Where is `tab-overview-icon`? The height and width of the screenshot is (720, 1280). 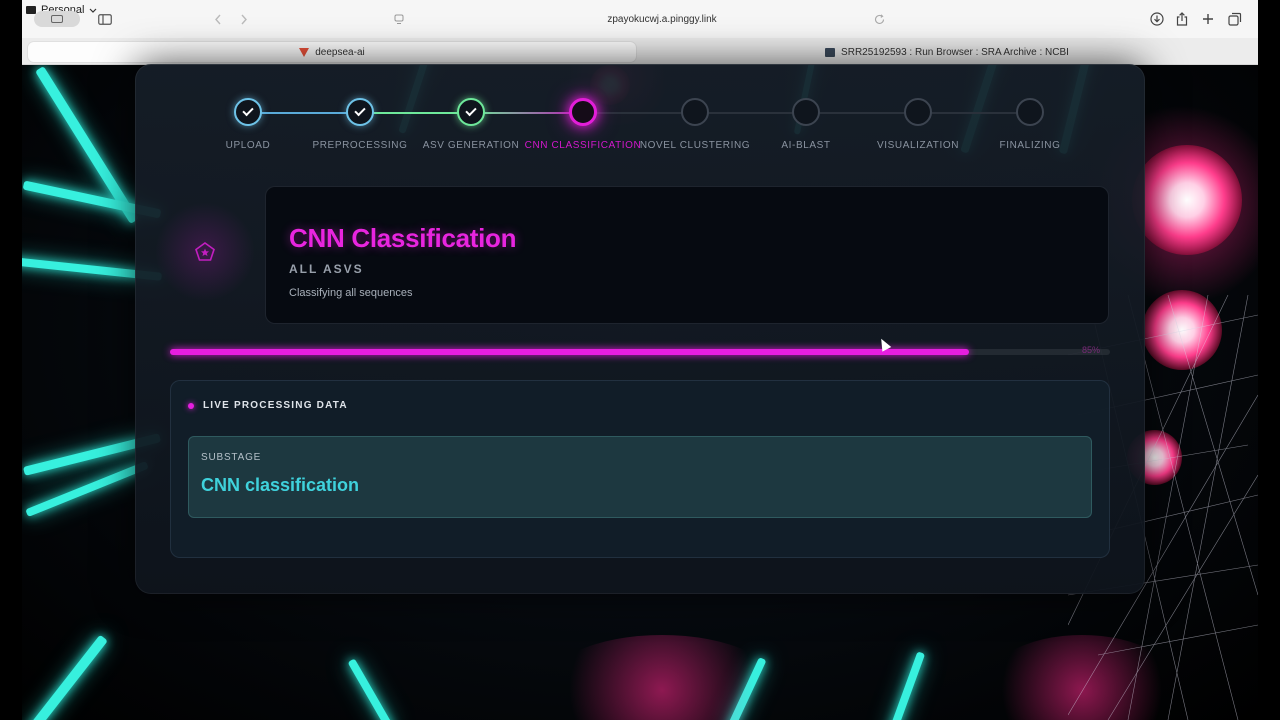
tab-overview-icon is located at coordinates (57, 19).